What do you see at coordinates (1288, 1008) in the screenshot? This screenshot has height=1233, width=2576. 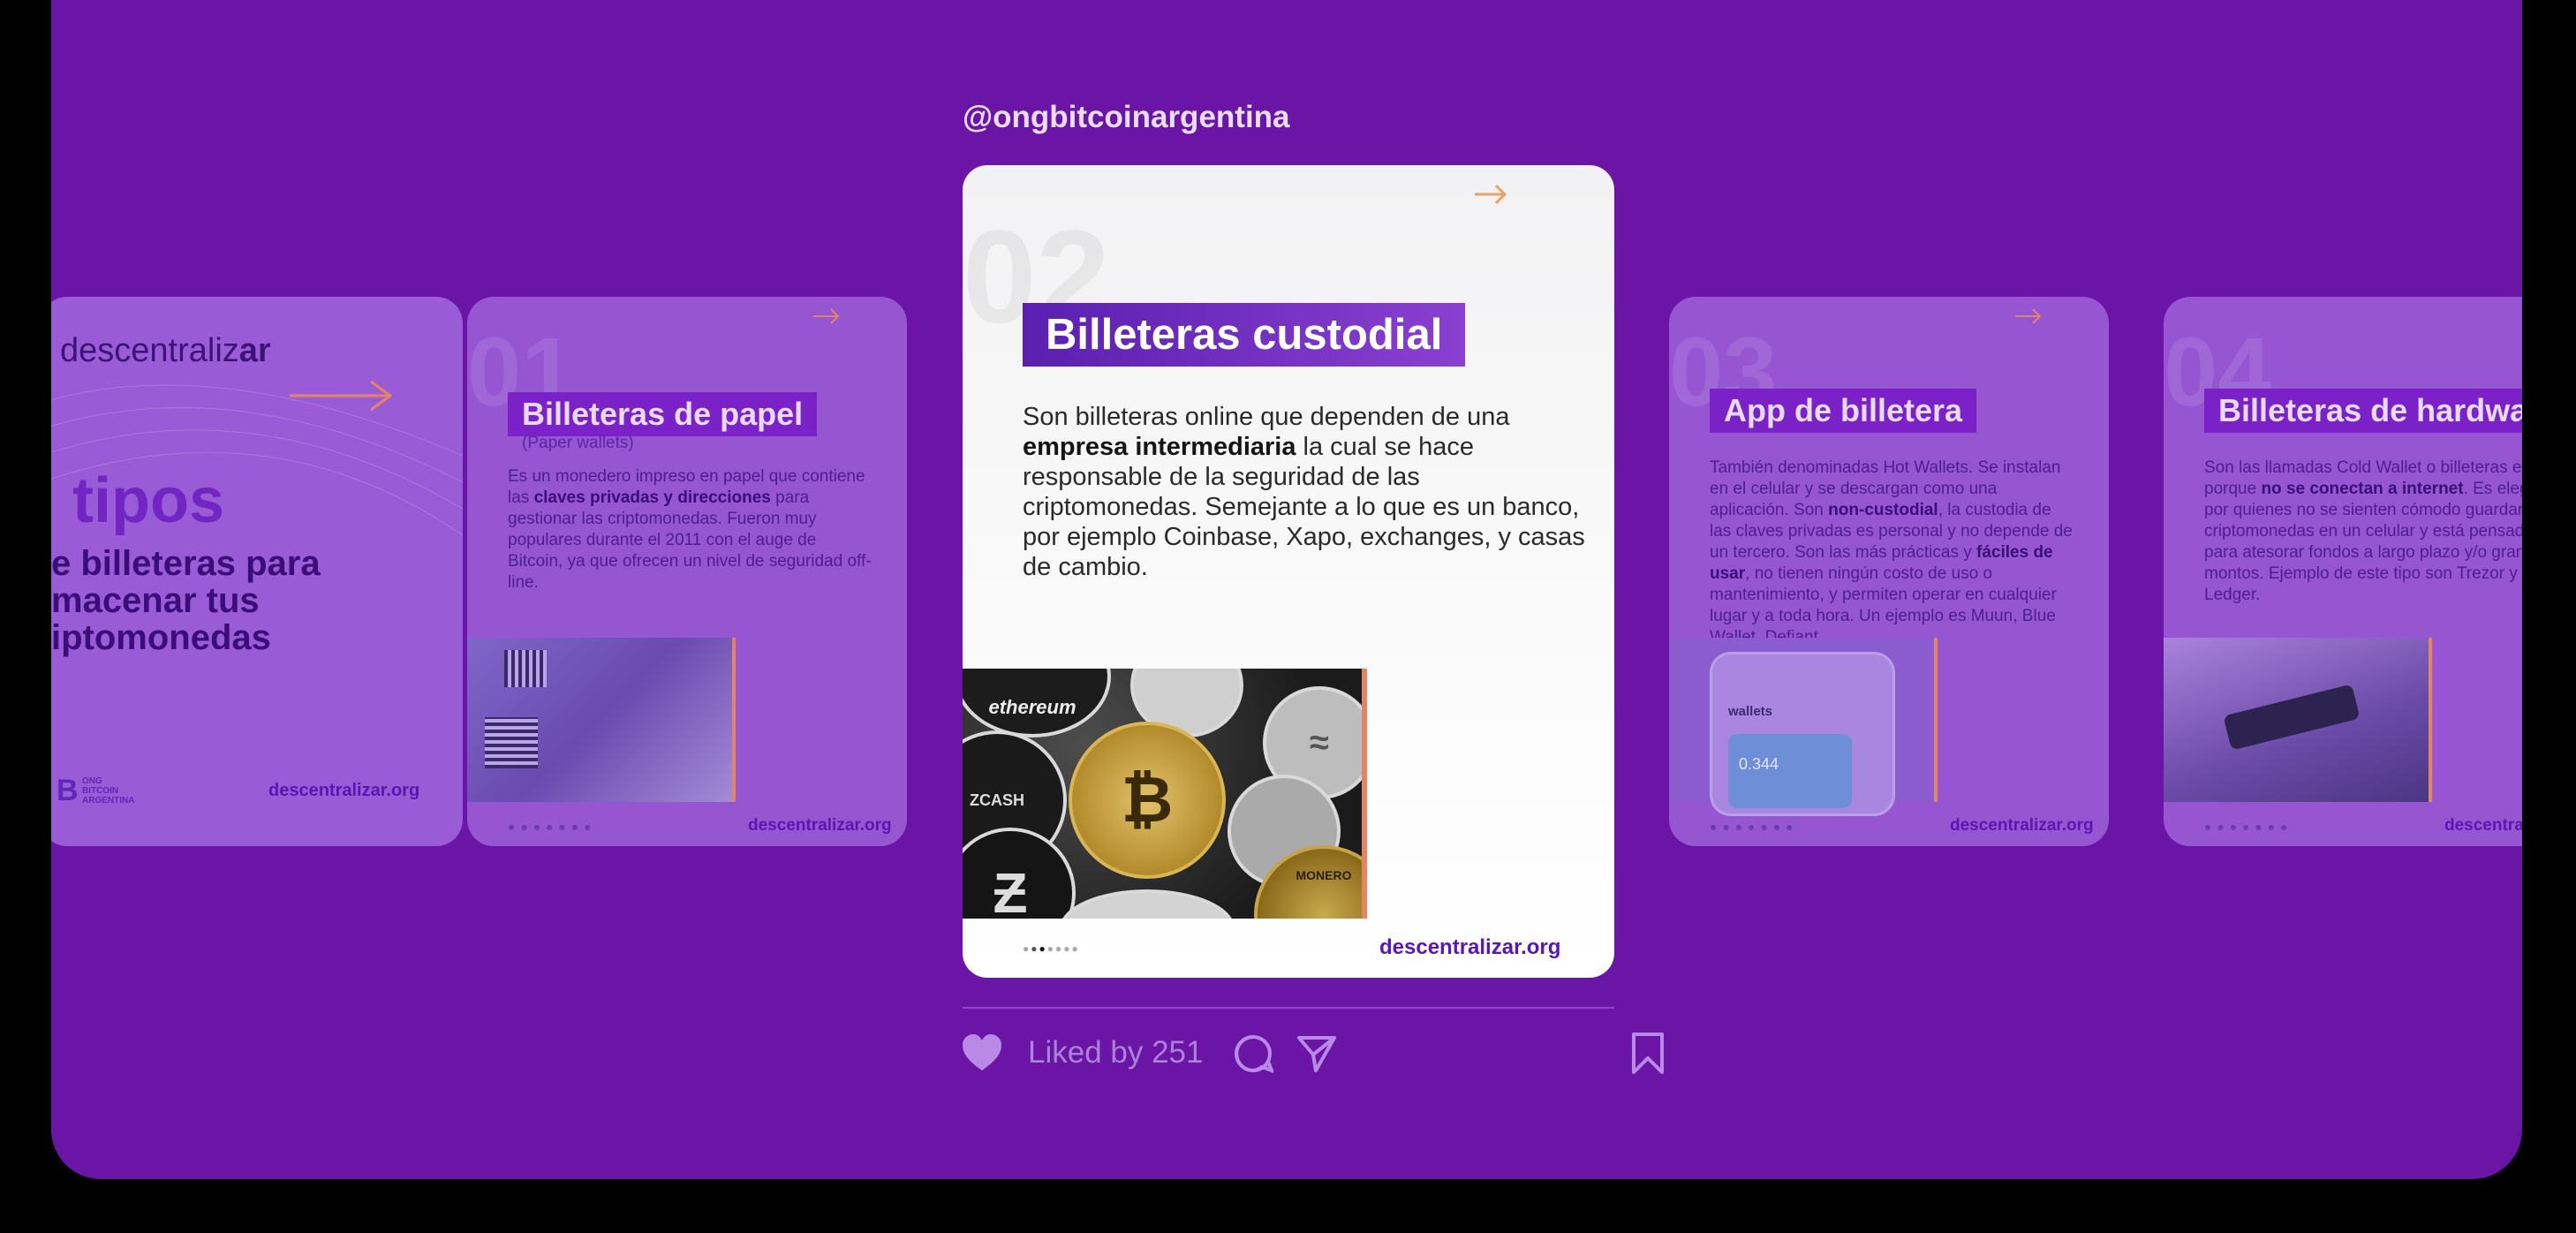 I see `post-divider` at bounding box center [1288, 1008].